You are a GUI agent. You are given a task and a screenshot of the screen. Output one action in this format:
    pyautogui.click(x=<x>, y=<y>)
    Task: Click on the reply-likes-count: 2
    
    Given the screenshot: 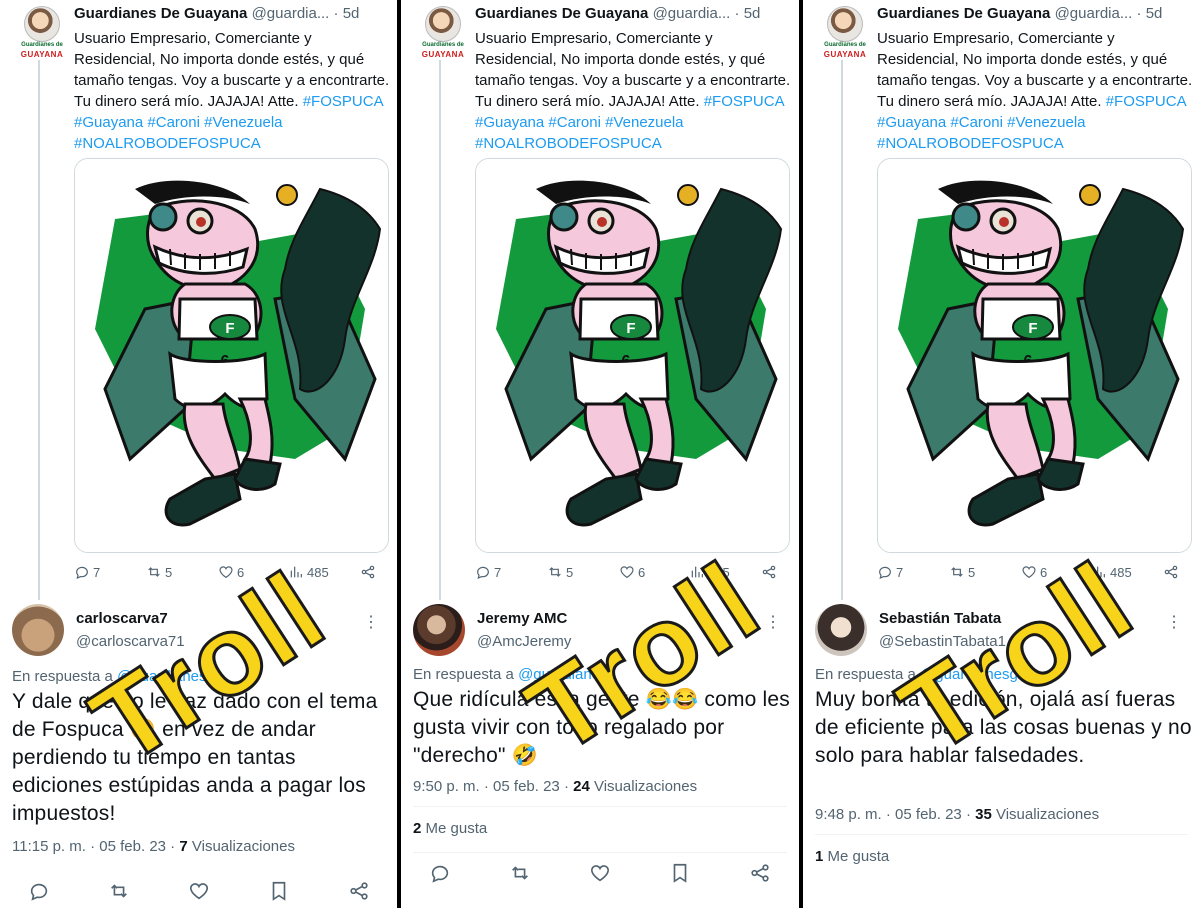 What is the action you would take?
    pyautogui.click(x=417, y=828)
    